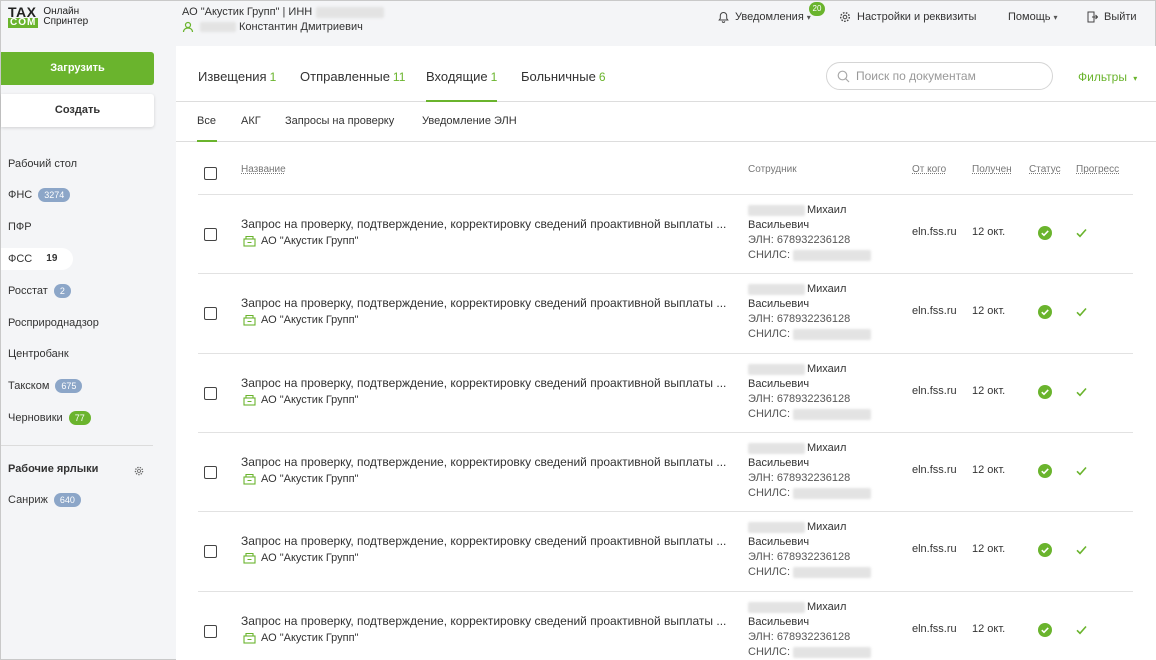 The width and height of the screenshot is (1156, 660). Describe the element at coordinates (77, 68) in the screenshot. I see `upload-button: Загрузить` at that location.